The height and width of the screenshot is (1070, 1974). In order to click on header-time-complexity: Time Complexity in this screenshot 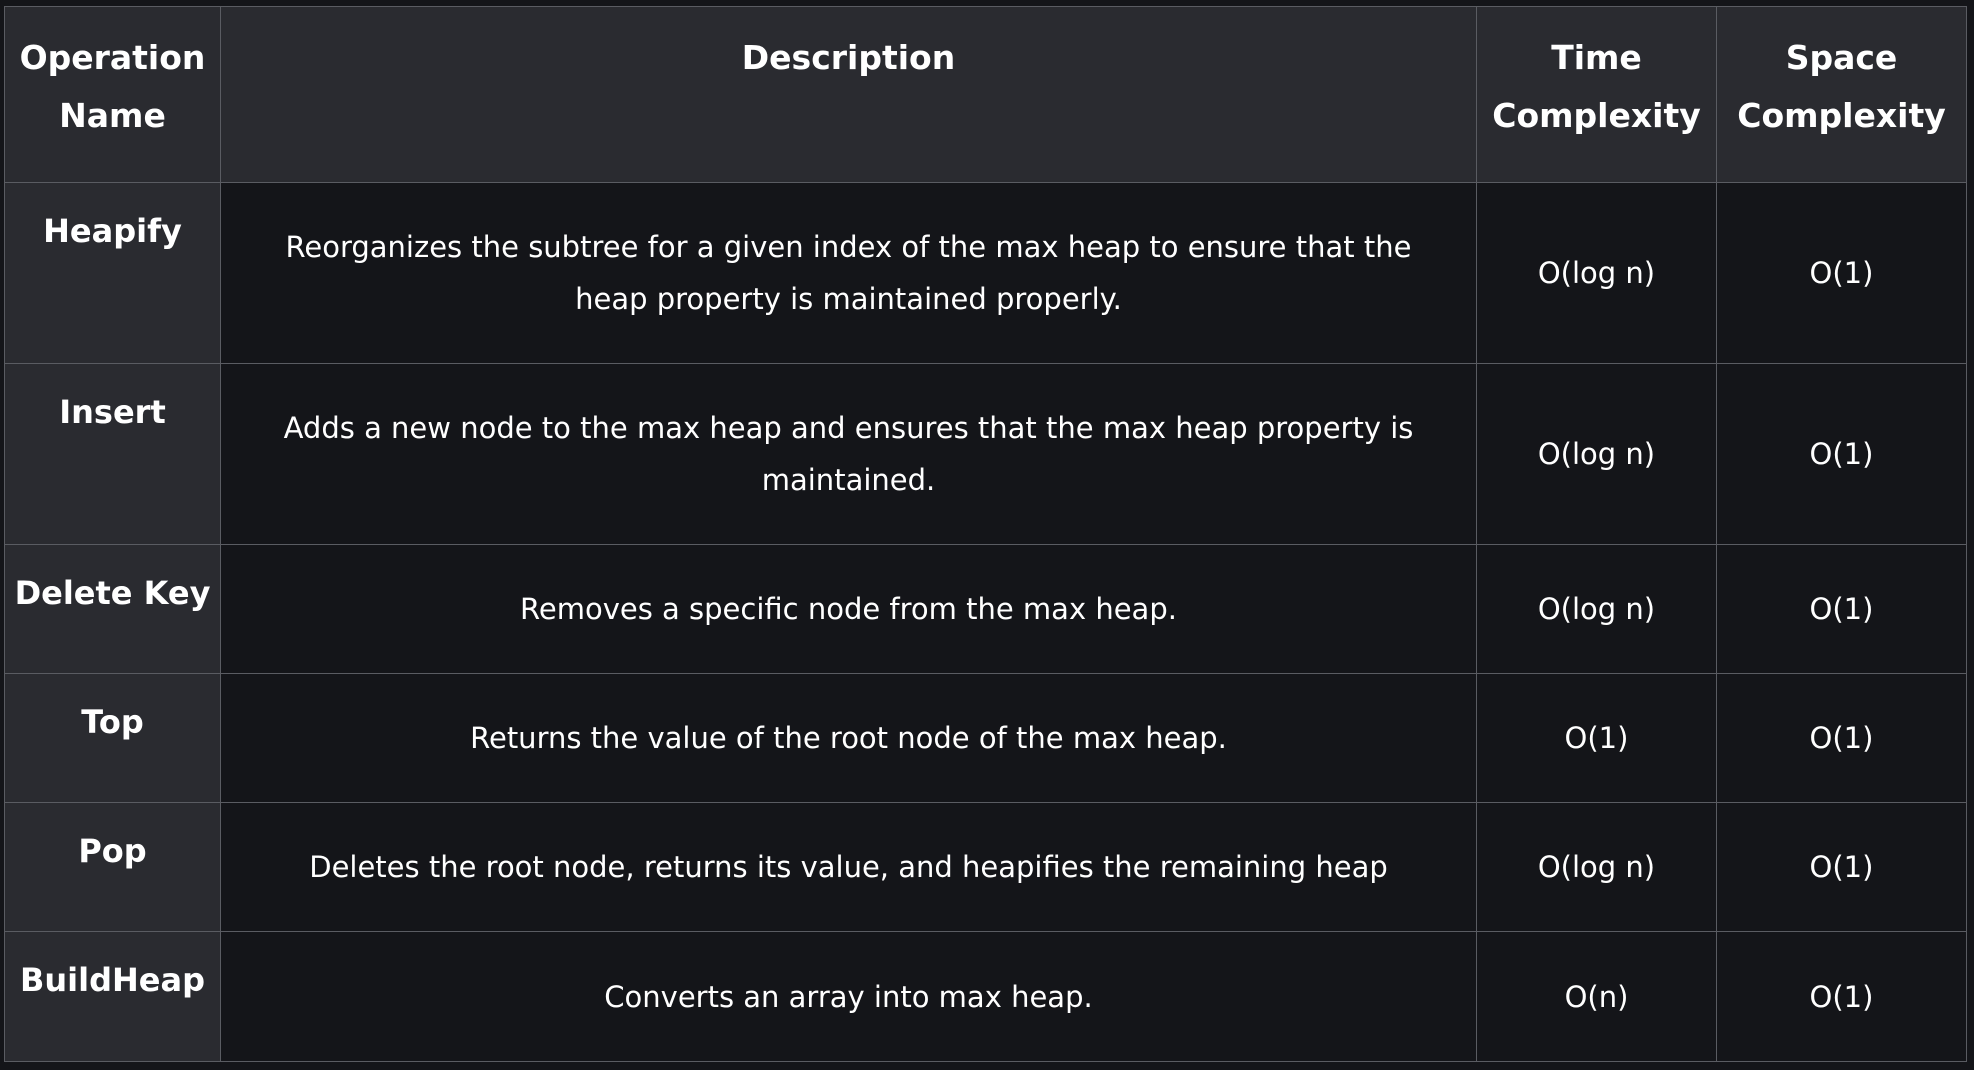, I will do `click(1596, 94)`.